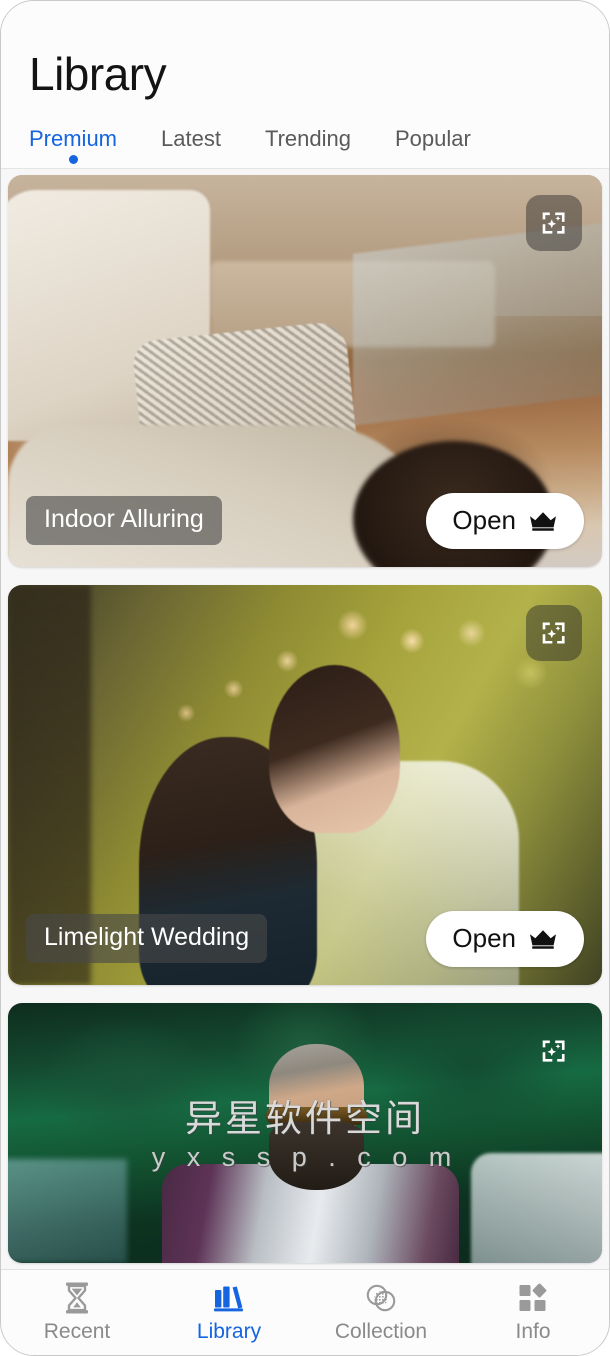  Describe the element at coordinates (432, 138) in the screenshot. I see `tab-popular-label: Popular` at that location.